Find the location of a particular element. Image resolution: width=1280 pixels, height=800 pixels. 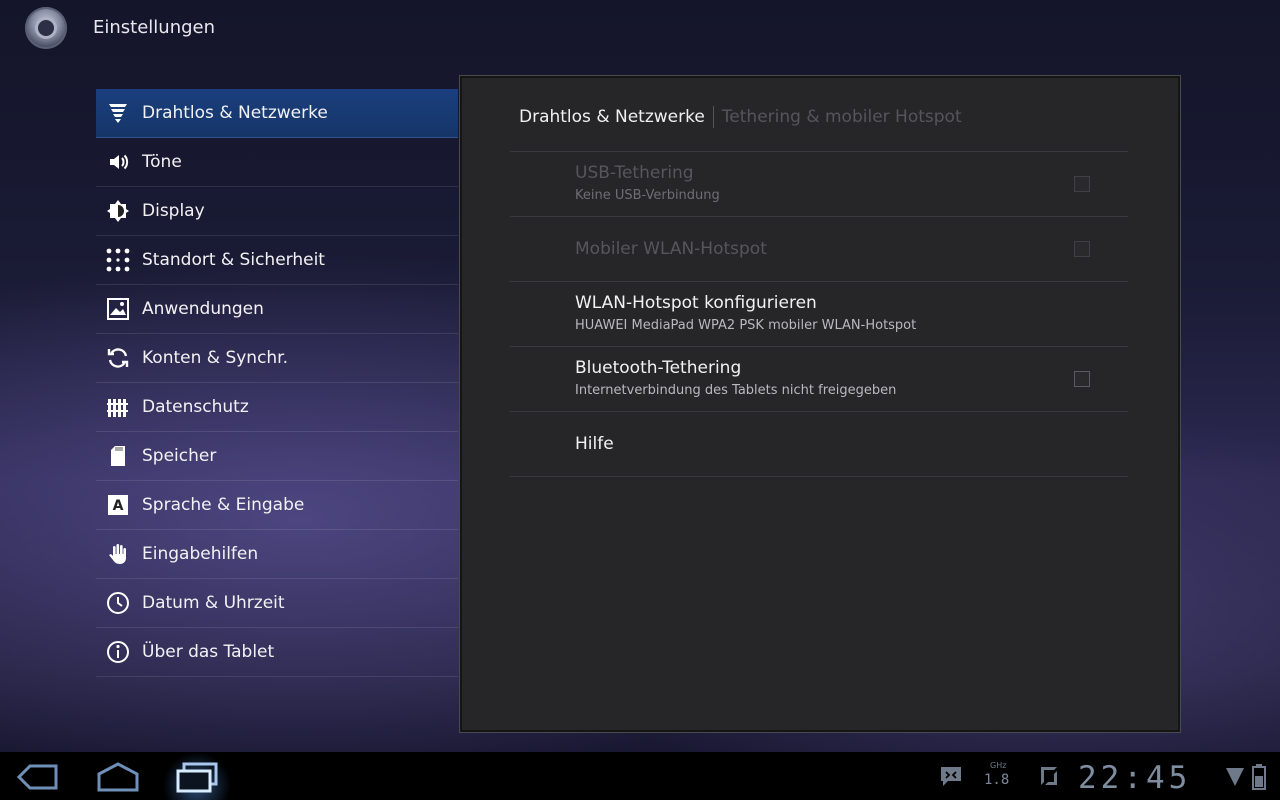

header-label: Speicher is located at coordinates (179, 456).